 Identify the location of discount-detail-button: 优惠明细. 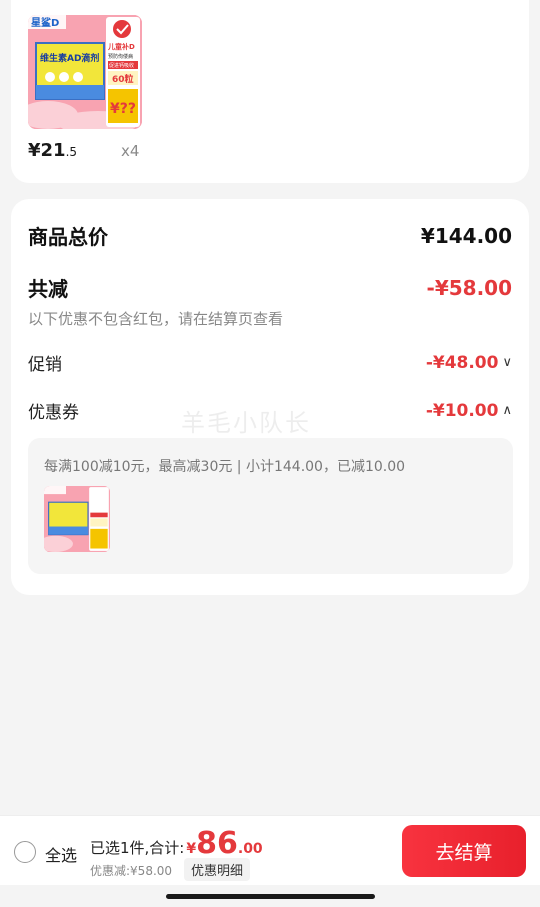
(217, 869).